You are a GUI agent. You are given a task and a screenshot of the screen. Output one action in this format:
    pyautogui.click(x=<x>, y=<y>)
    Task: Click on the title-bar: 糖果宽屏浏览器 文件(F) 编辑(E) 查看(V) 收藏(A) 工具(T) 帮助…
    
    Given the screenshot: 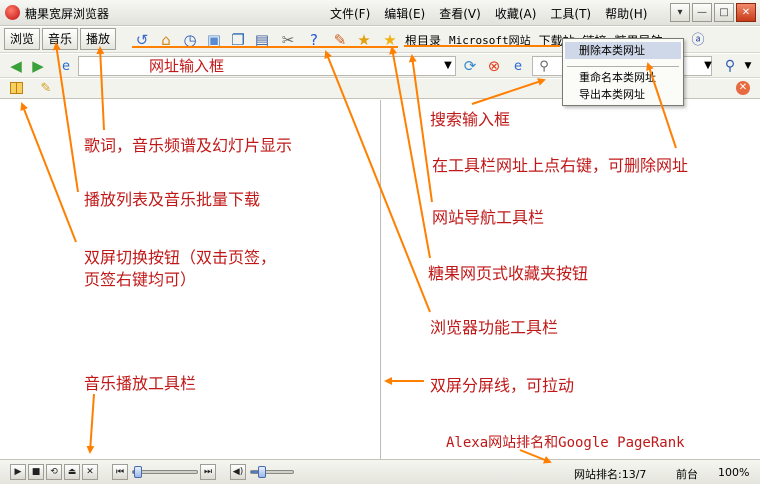 What is the action you would take?
    pyautogui.click(x=380, y=13)
    